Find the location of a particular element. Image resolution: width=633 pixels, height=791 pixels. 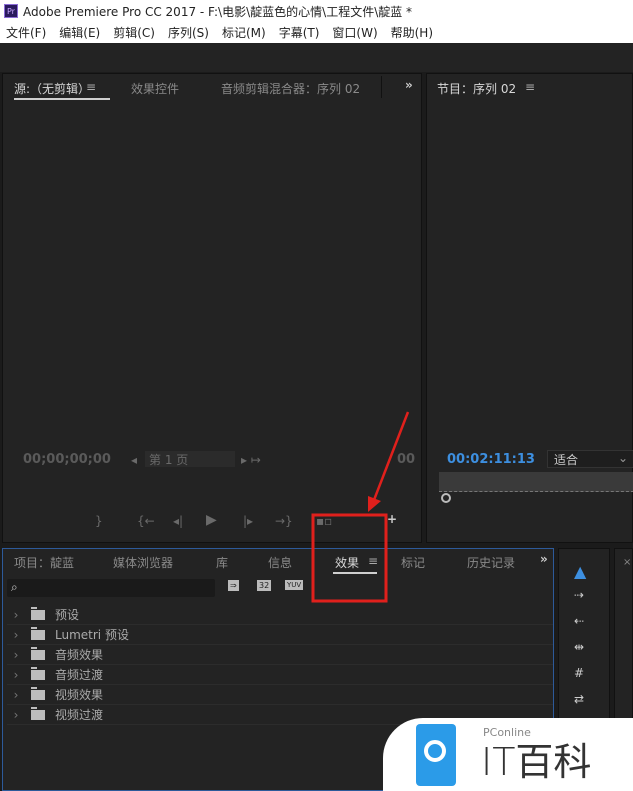

pconline-logo-icon is located at coordinates (436, 755).